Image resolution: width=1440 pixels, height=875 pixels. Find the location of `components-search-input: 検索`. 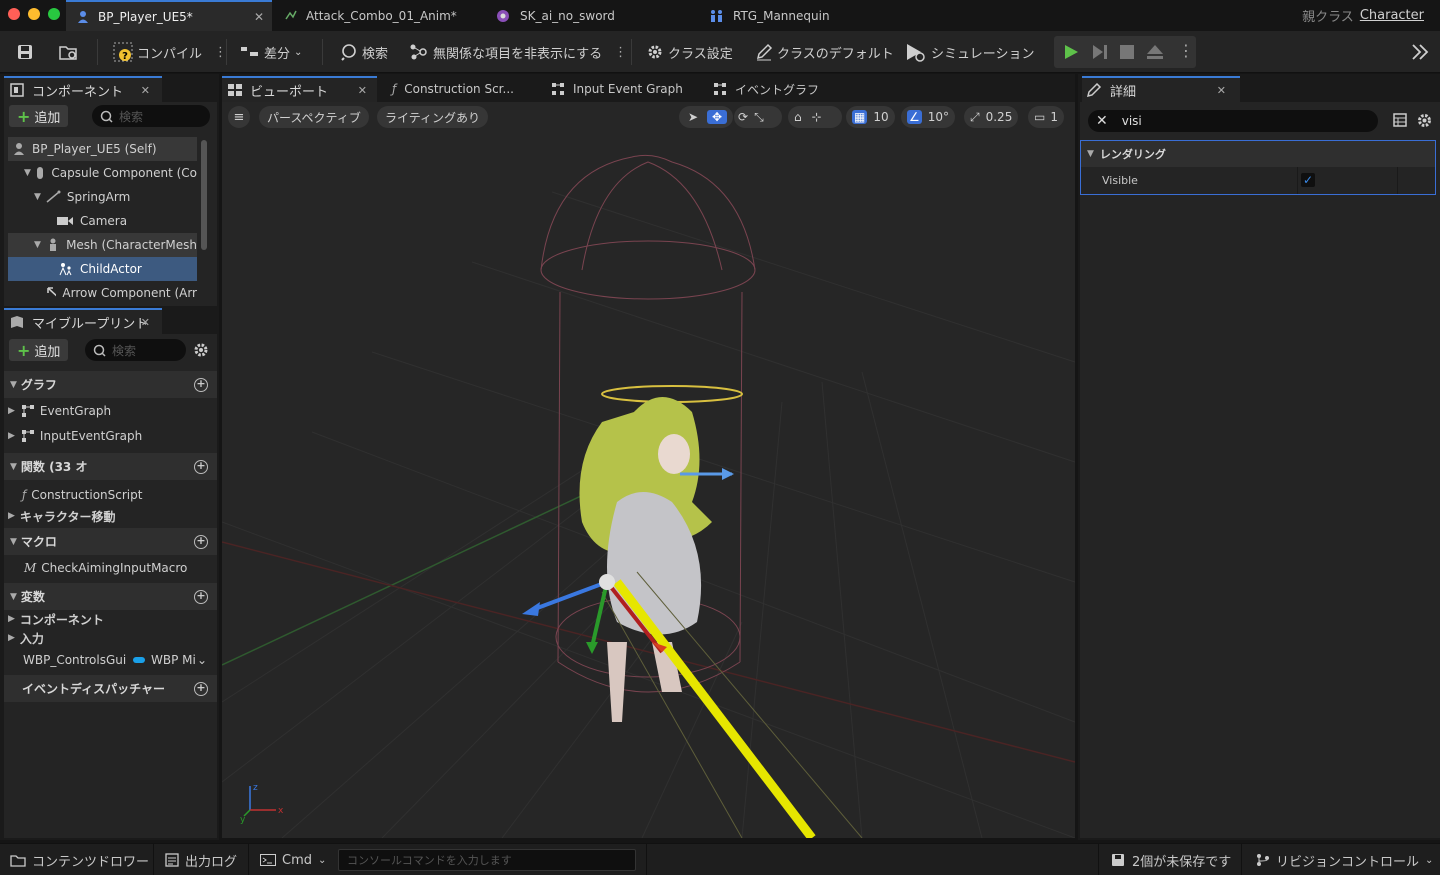

components-search-input: 検索 is located at coordinates (151, 116).